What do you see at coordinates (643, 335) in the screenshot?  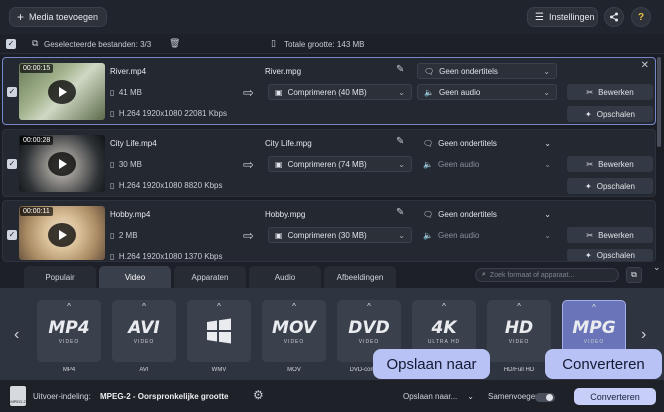 I see `chevron-right-icon: ›` at bounding box center [643, 335].